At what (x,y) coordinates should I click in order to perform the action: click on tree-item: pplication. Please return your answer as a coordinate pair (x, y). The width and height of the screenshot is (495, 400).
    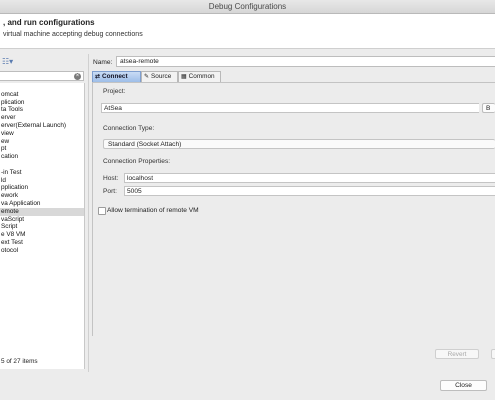
    Looking at the image, I should click on (42, 188).